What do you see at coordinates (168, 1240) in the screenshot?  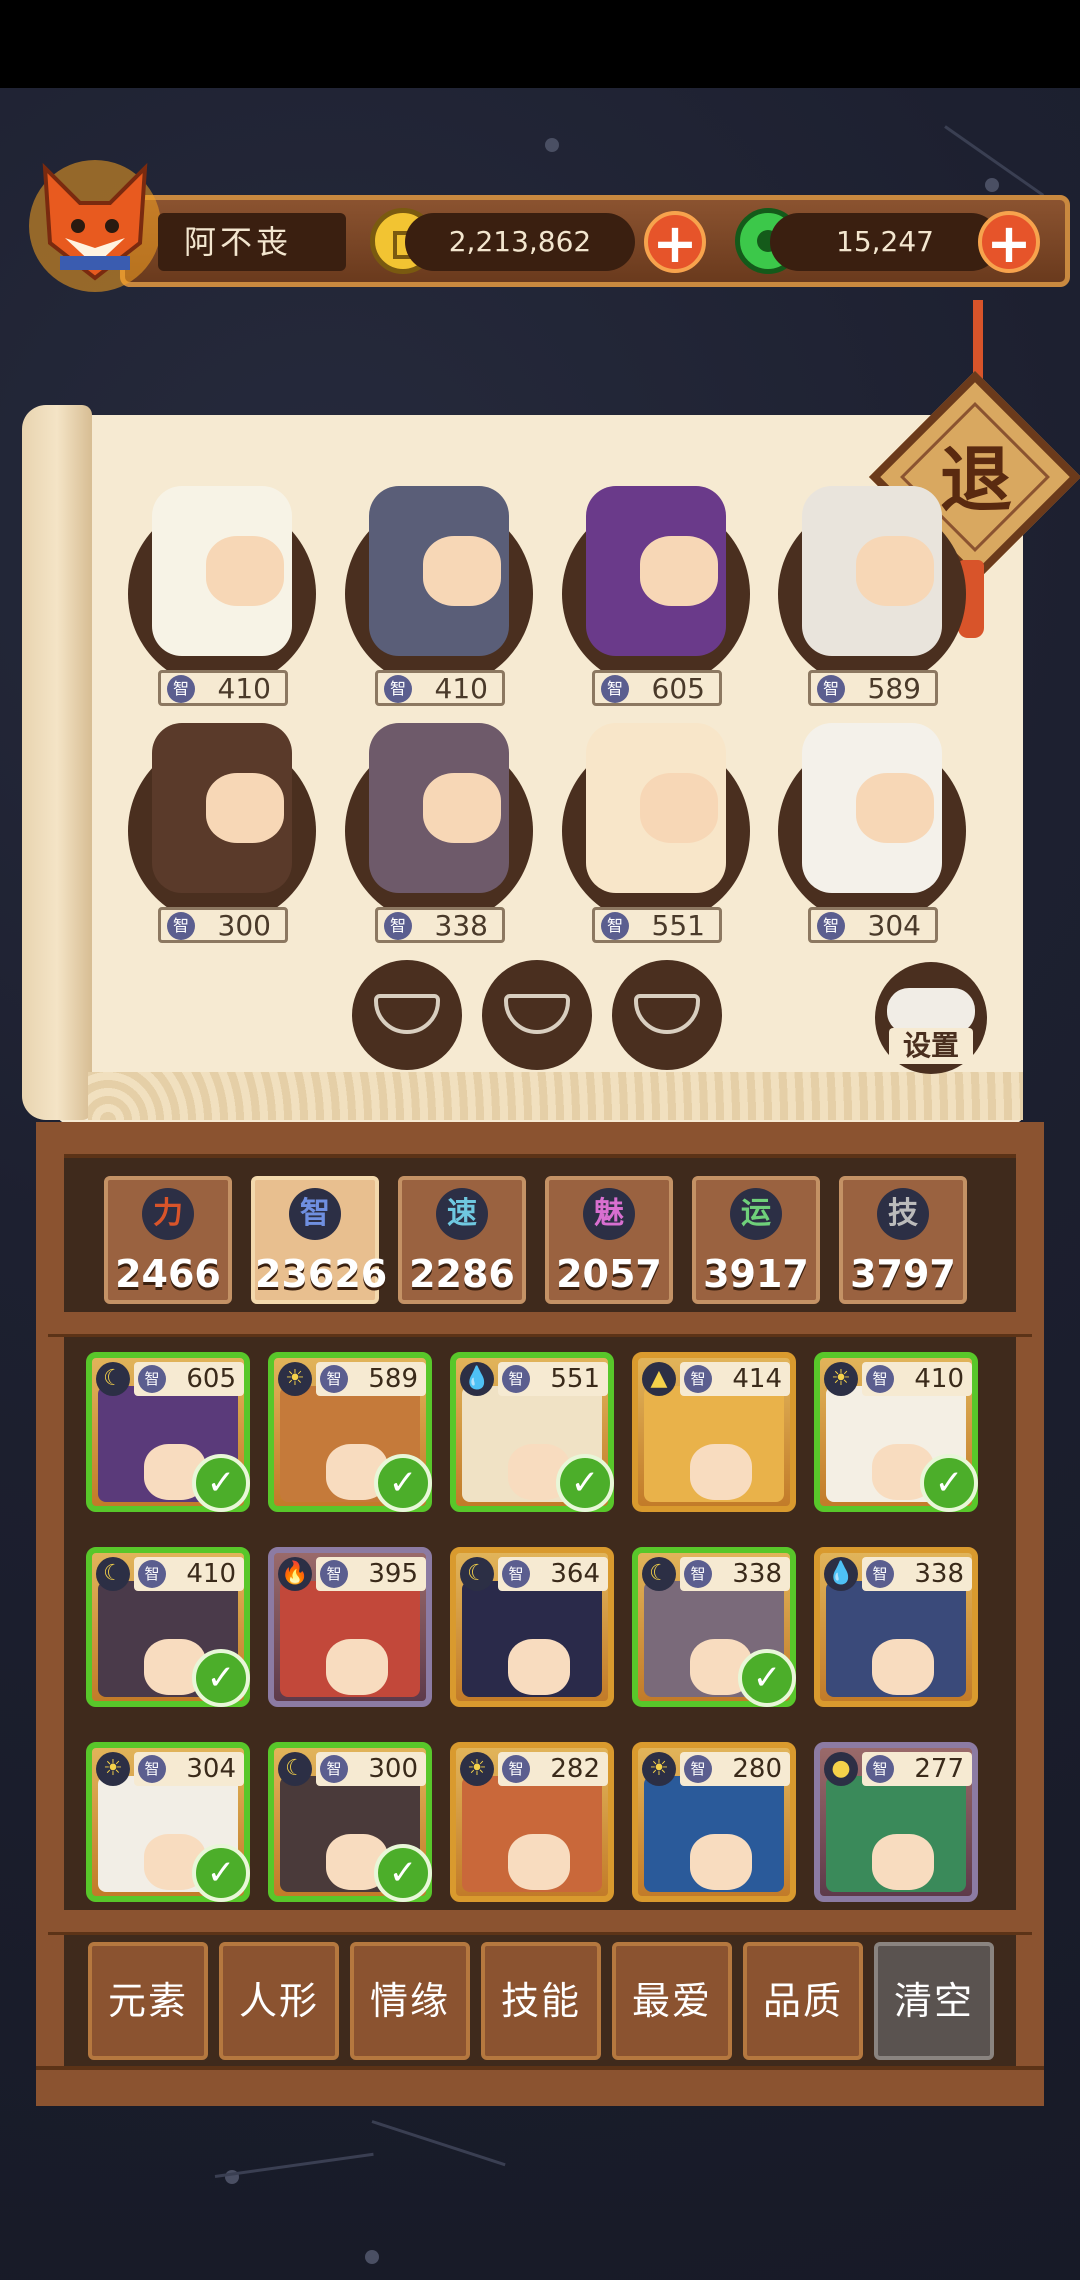 I see `stat-tab: 力 2466` at bounding box center [168, 1240].